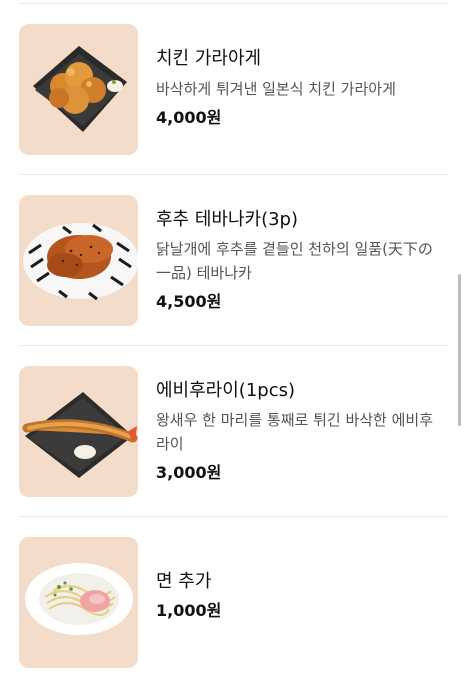 The image size is (466, 688). I want to click on karaage-chicken-image, so click(78, 89).